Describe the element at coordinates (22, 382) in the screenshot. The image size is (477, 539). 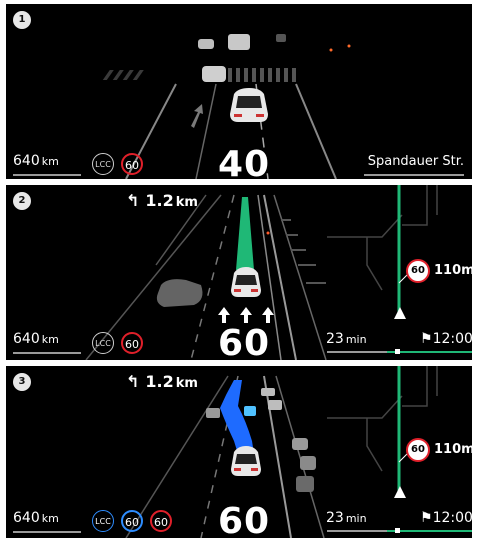
I see `panel-index-badge: 3` at that location.